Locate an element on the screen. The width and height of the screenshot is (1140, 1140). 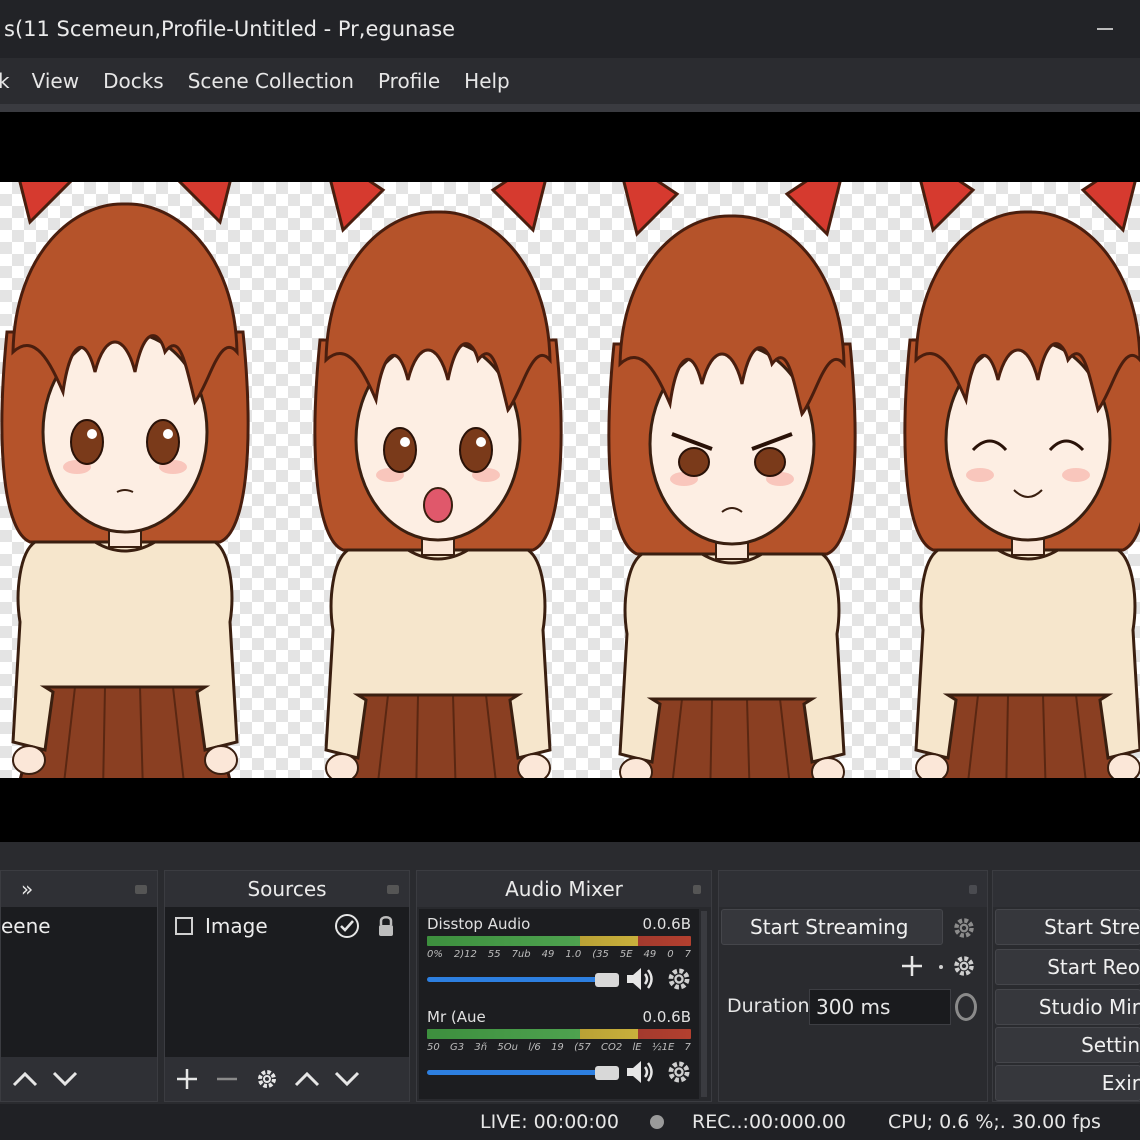
channel-name: Mr (Aue is located at coordinates (456, 1017).